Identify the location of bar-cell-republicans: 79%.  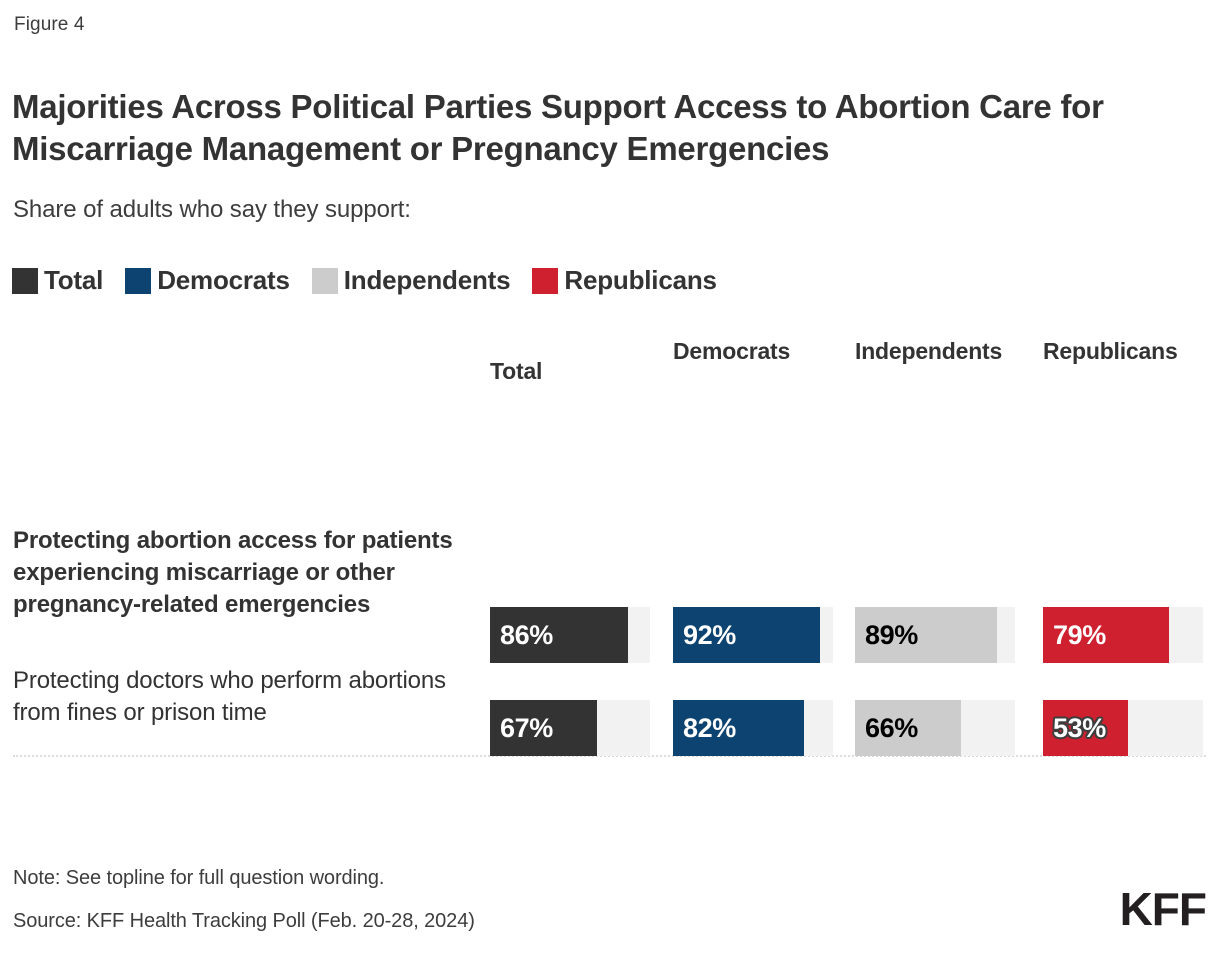
(1123, 635).